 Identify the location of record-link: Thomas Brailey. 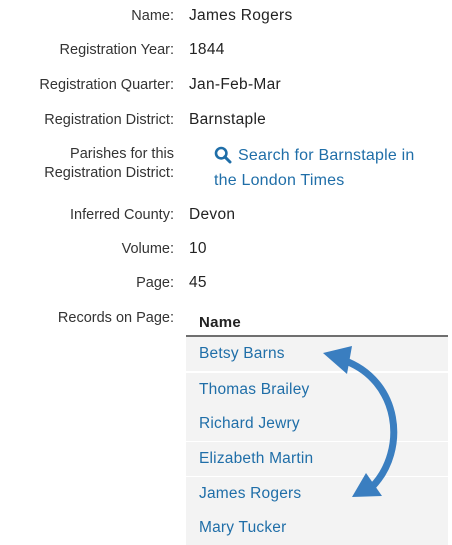
(254, 390).